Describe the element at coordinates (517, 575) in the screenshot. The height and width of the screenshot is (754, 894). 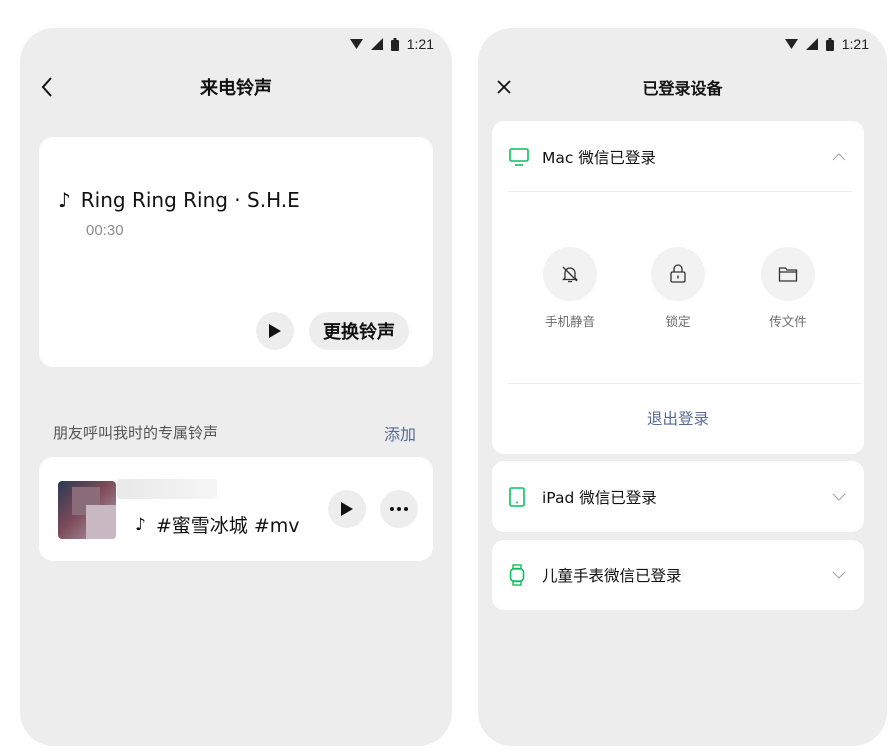
I see `watch-icon` at that location.